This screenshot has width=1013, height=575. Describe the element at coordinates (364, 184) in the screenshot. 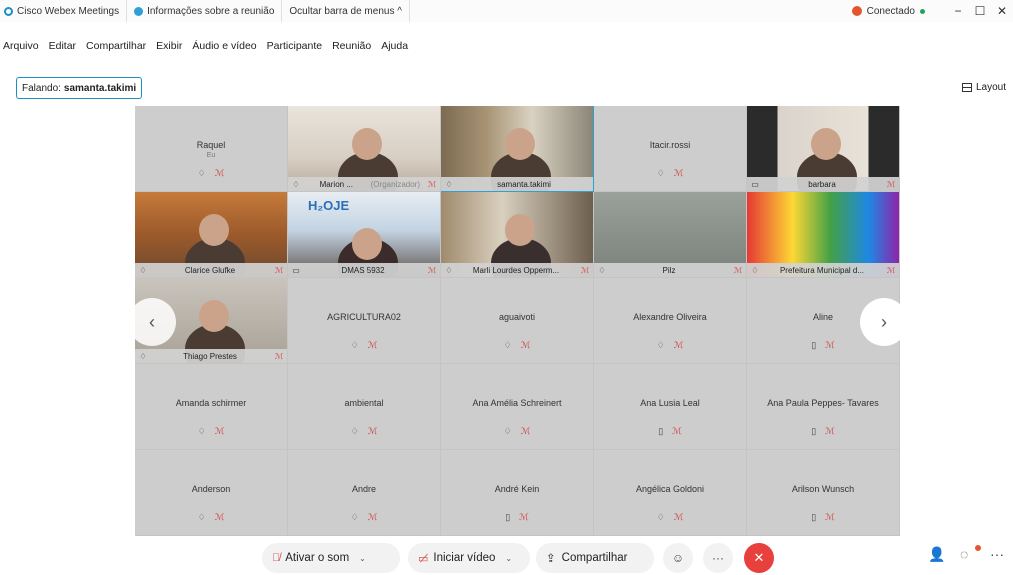

I see `participant-label-bar: ♢ Marion ... (Organizador) ℳ` at that location.